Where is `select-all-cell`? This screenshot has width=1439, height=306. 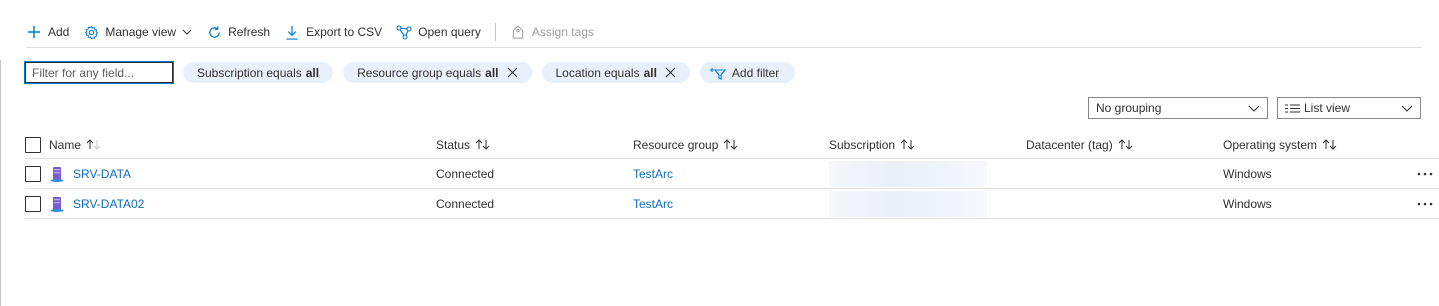
select-all-cell is located at coordinates (33, 144).